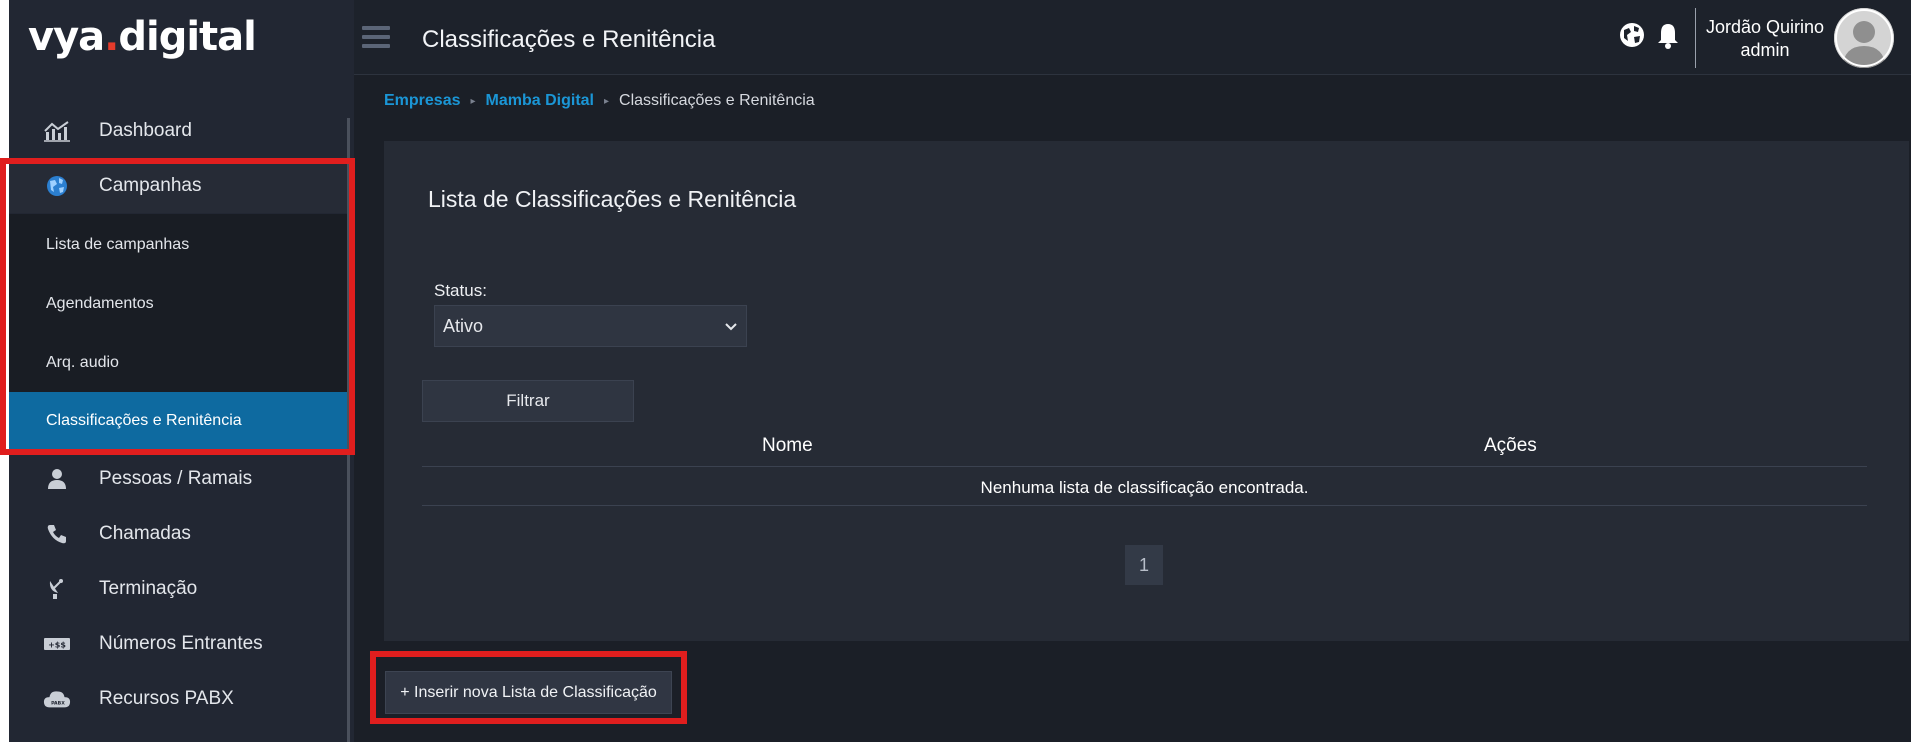 The width and height of the screenshot is (1911, 742). I want to click on breadcrumb-current: Classificações e Renitência, so click(717, 100).